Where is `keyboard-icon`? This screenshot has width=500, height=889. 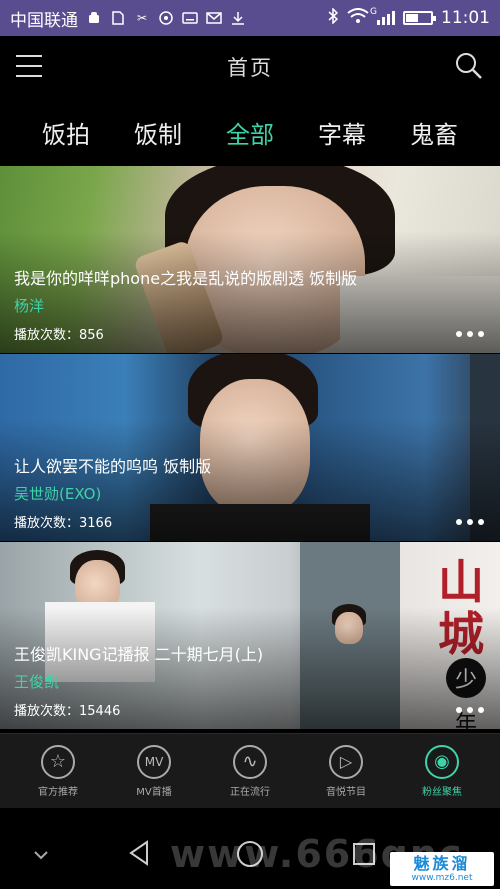
keyboard-icon is located at coordinates (190, 18).